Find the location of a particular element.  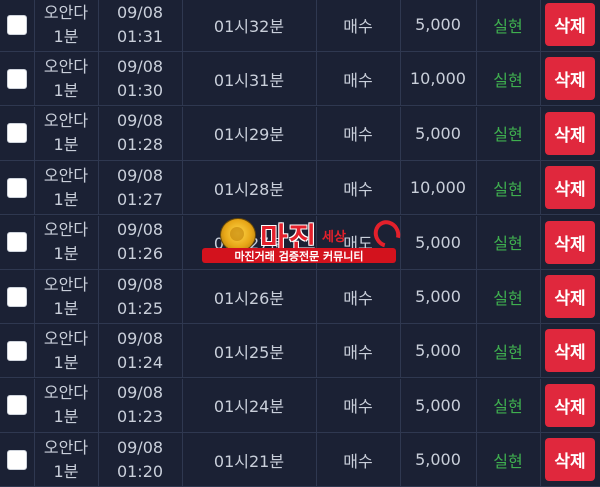

datetime-cell: 09/08 01:27 is located at coordinates (140, 187).